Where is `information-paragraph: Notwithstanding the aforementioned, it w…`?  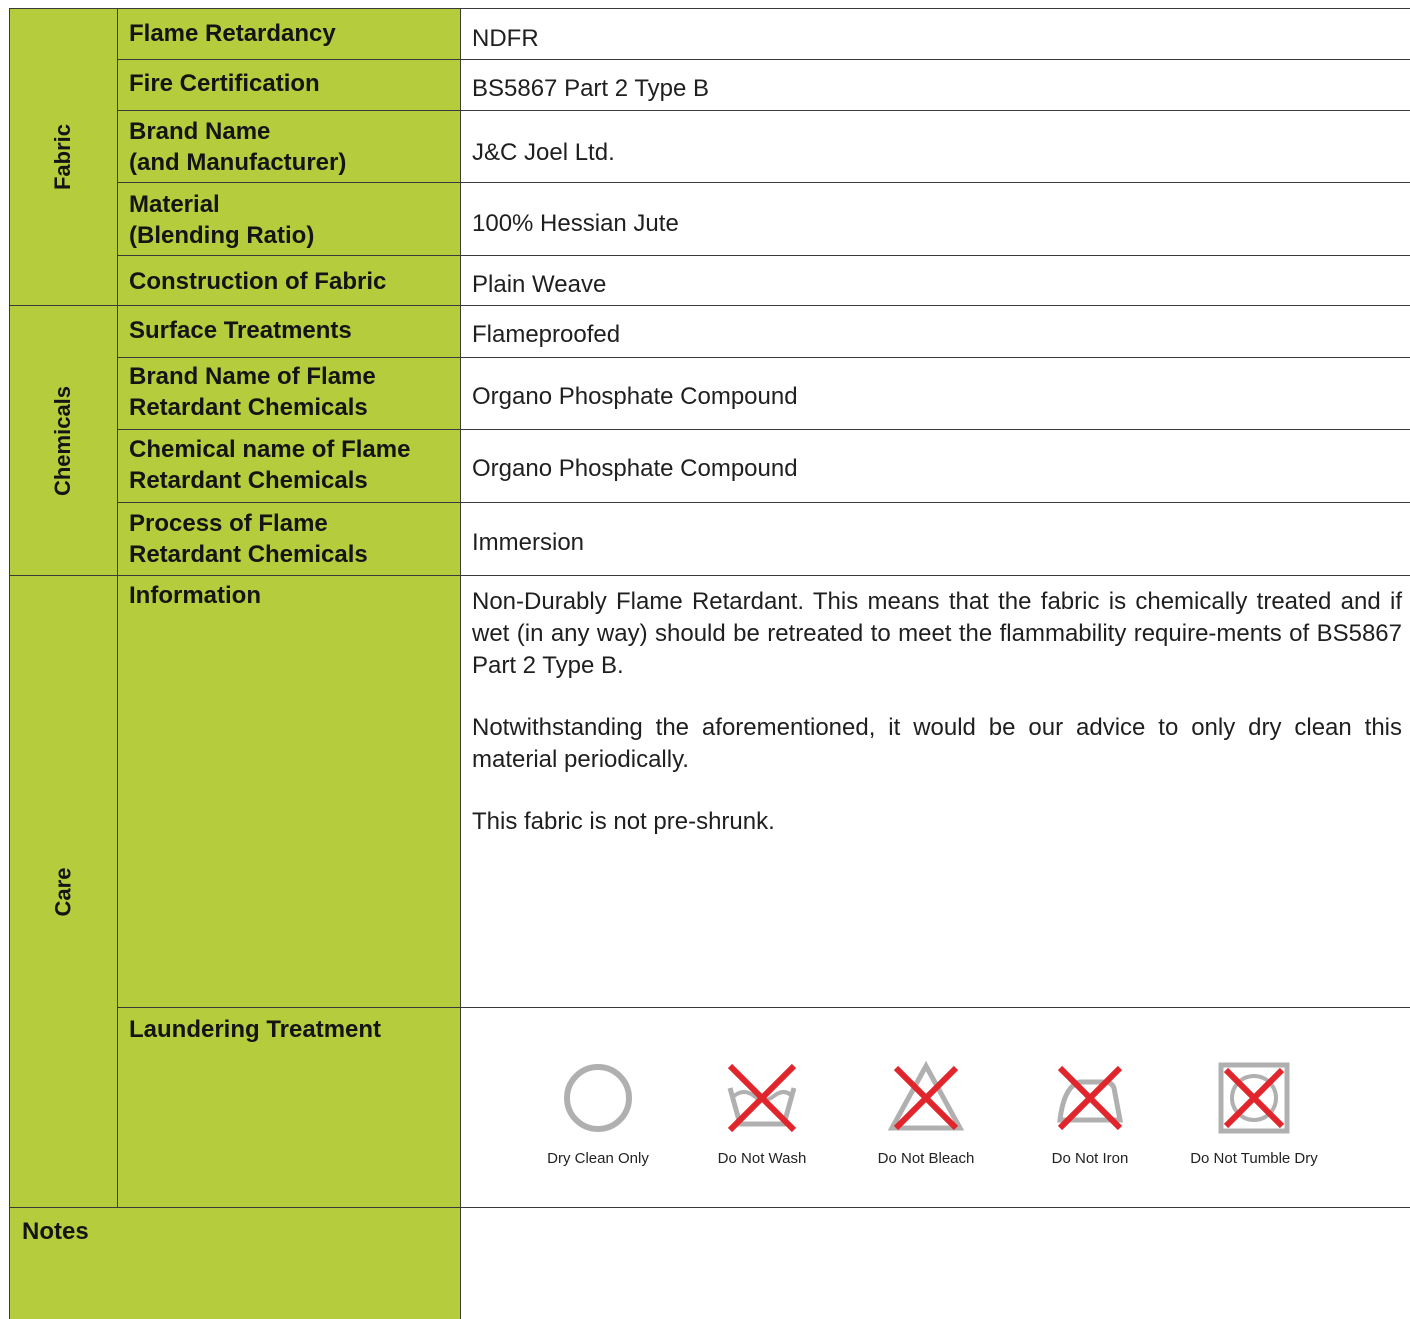 information-paragraph: Notwithstanding the aforementioned, it w… is located at coordinates (937, 743).